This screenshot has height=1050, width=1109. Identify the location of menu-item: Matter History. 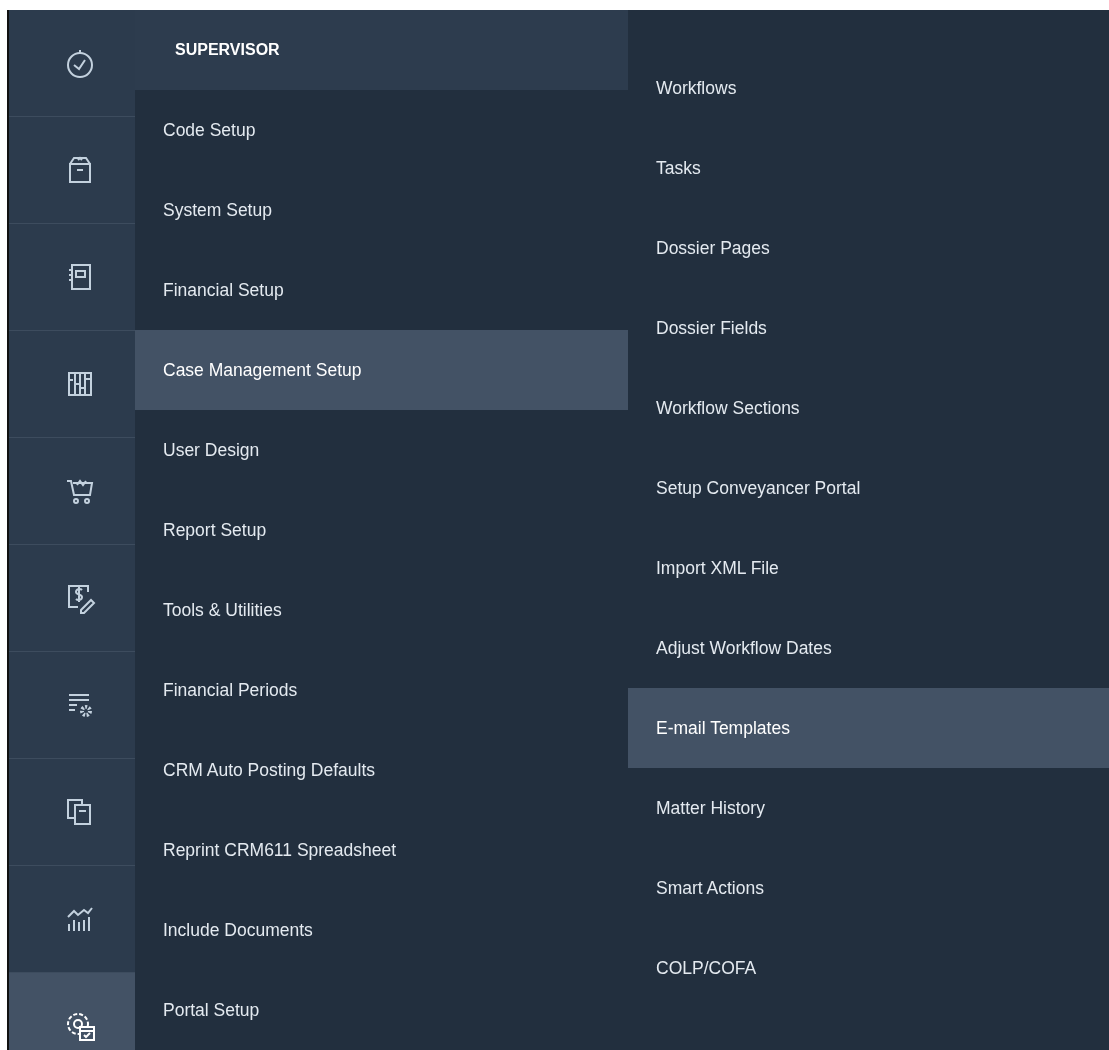
(868, 808).